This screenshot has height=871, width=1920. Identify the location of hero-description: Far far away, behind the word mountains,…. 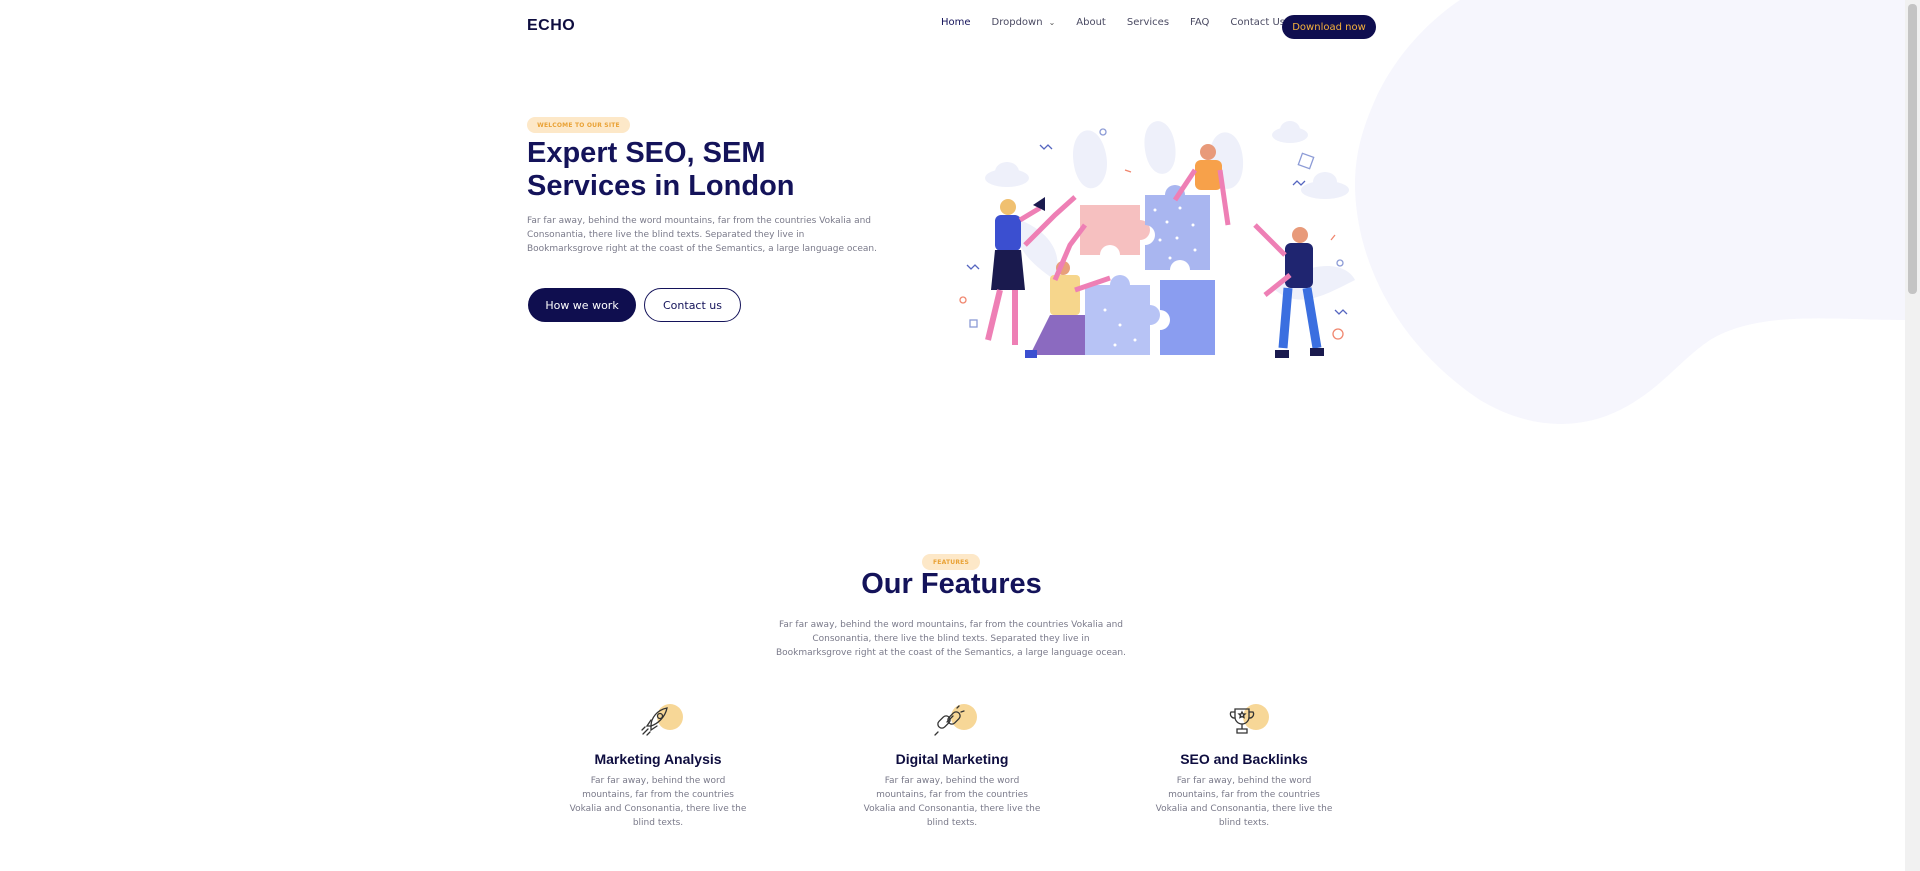
(702, 235).